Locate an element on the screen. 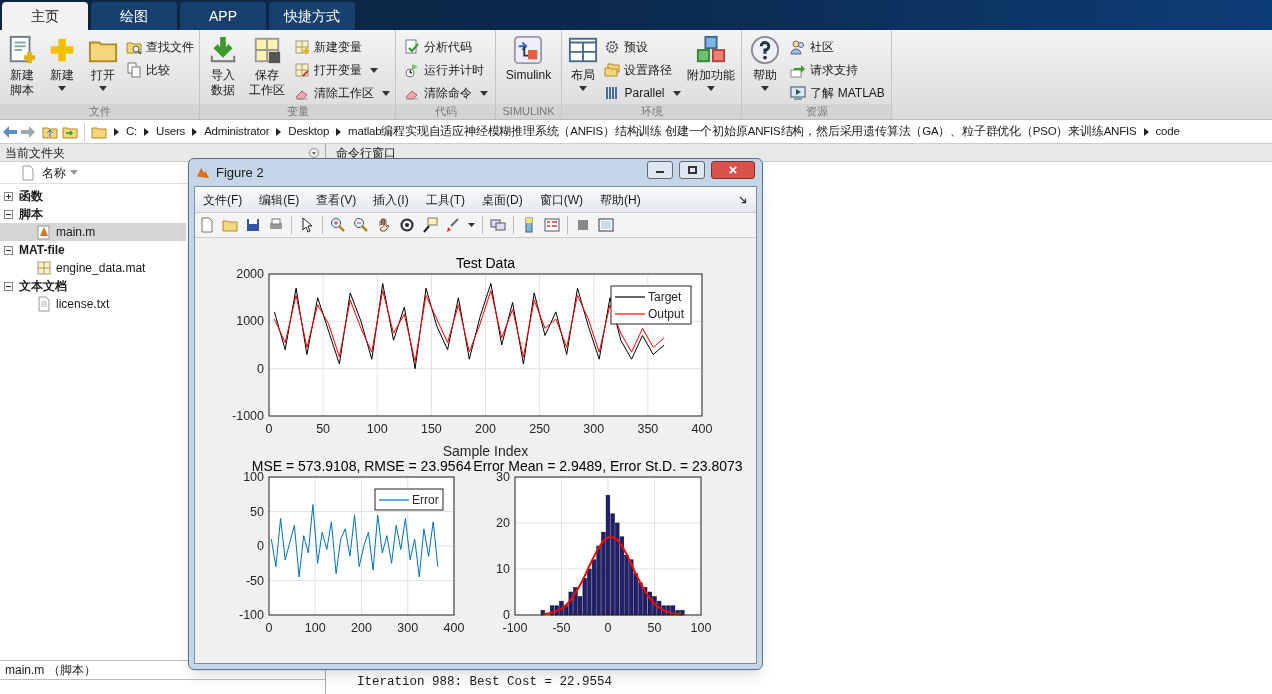 Image resolution: width=1272 pixels, height=694 pixels. file-row: main.m is located at coordinates (93, 232).